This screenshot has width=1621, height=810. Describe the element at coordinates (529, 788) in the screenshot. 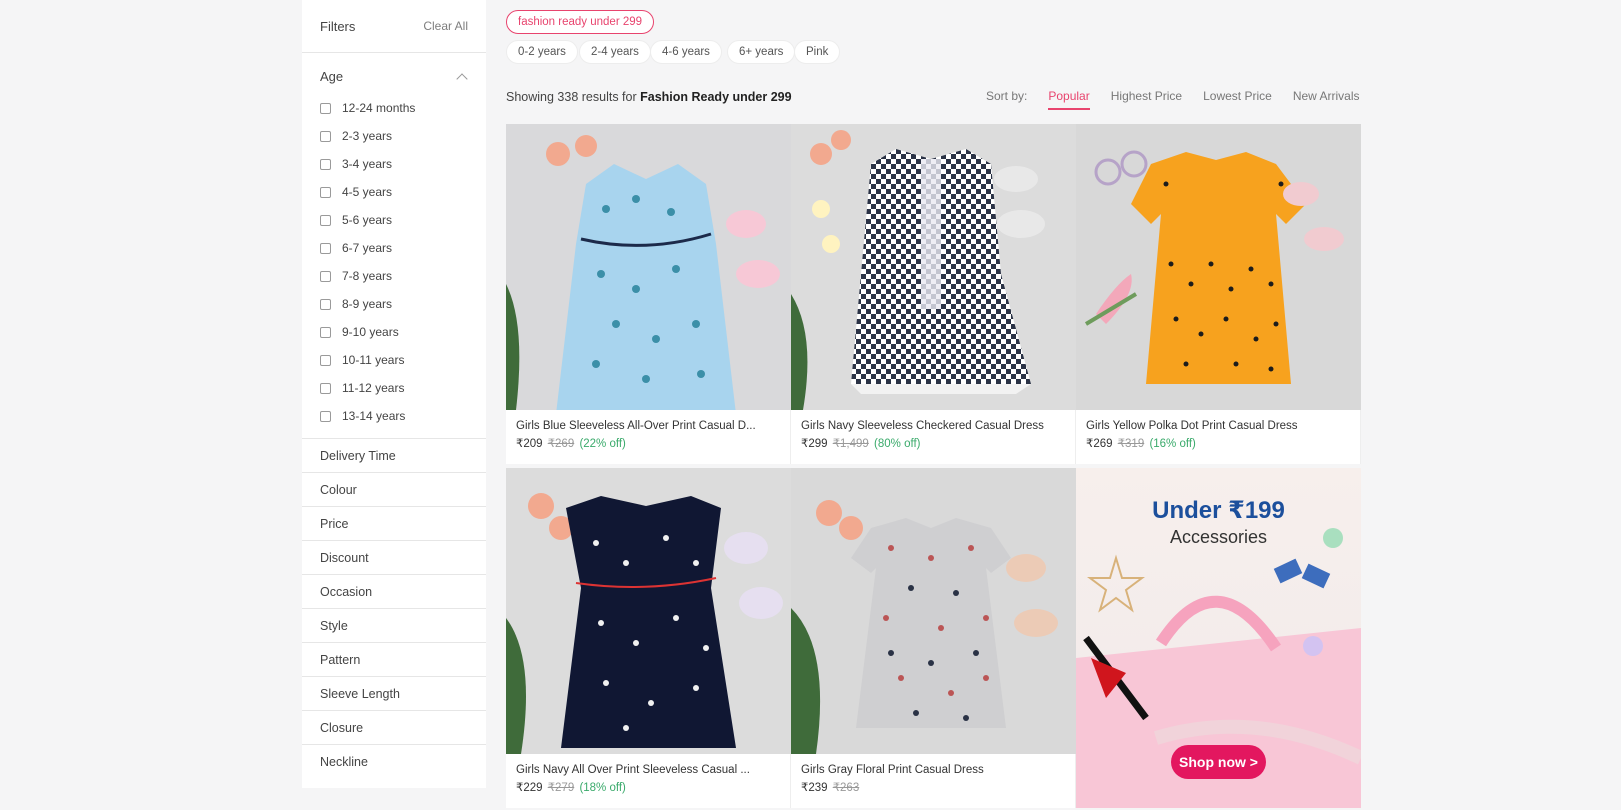

I see `selling-price: ₹229` at that location.